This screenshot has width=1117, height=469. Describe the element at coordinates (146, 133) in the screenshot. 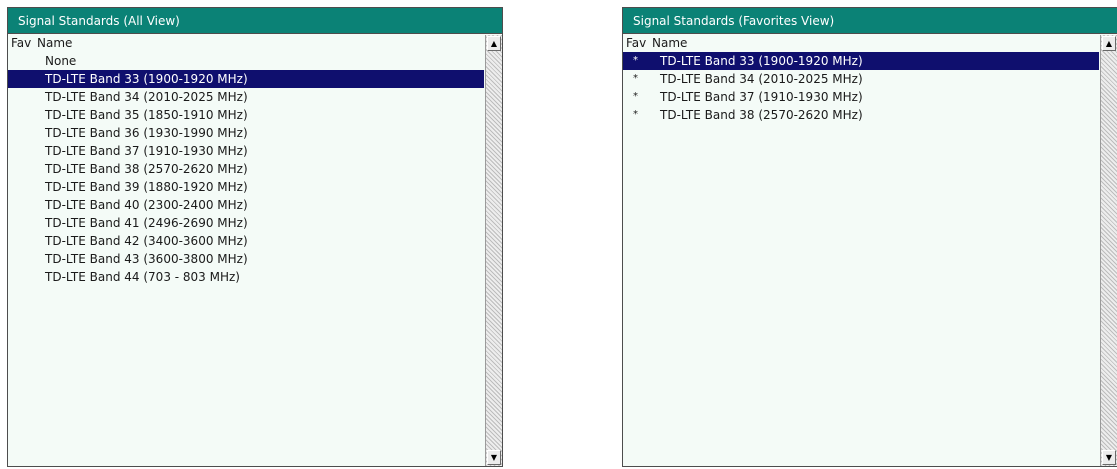

I see `signal-standard-name: TD-LTE Band 36 (1930-1990 MHz)` at that location.